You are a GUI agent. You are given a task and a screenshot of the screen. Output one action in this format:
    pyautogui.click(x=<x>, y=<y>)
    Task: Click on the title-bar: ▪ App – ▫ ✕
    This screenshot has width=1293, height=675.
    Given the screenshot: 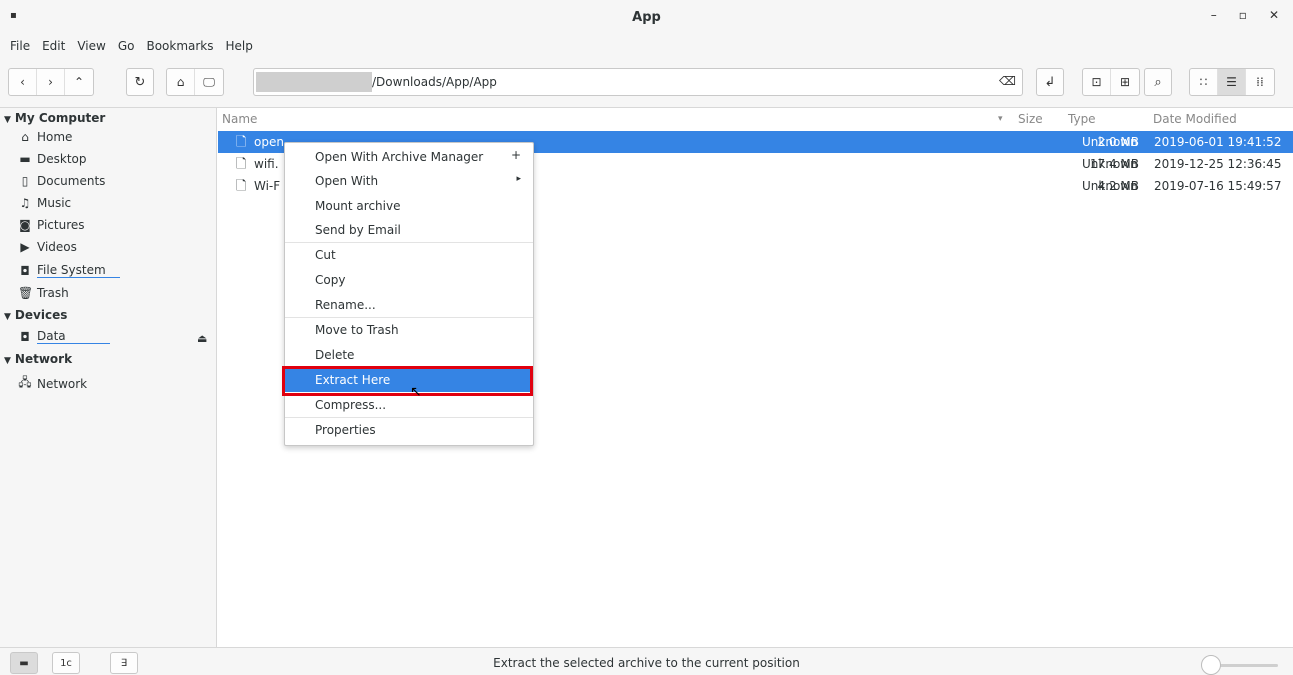 What is the action you would take?
    pyautogui.click(x=646, y=17)
    